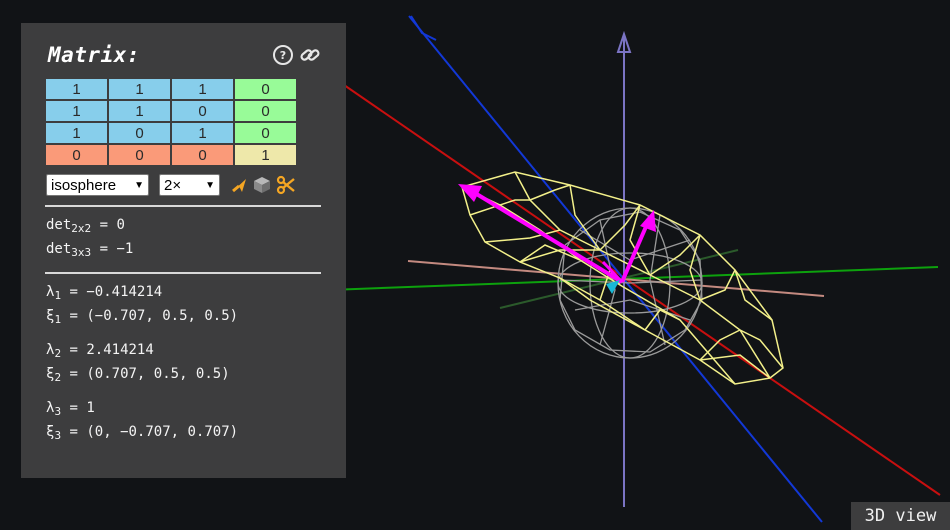 This screenshot has height=530, width=950. I want to click on shape-select: isosphere ▼, so click(97, 185).